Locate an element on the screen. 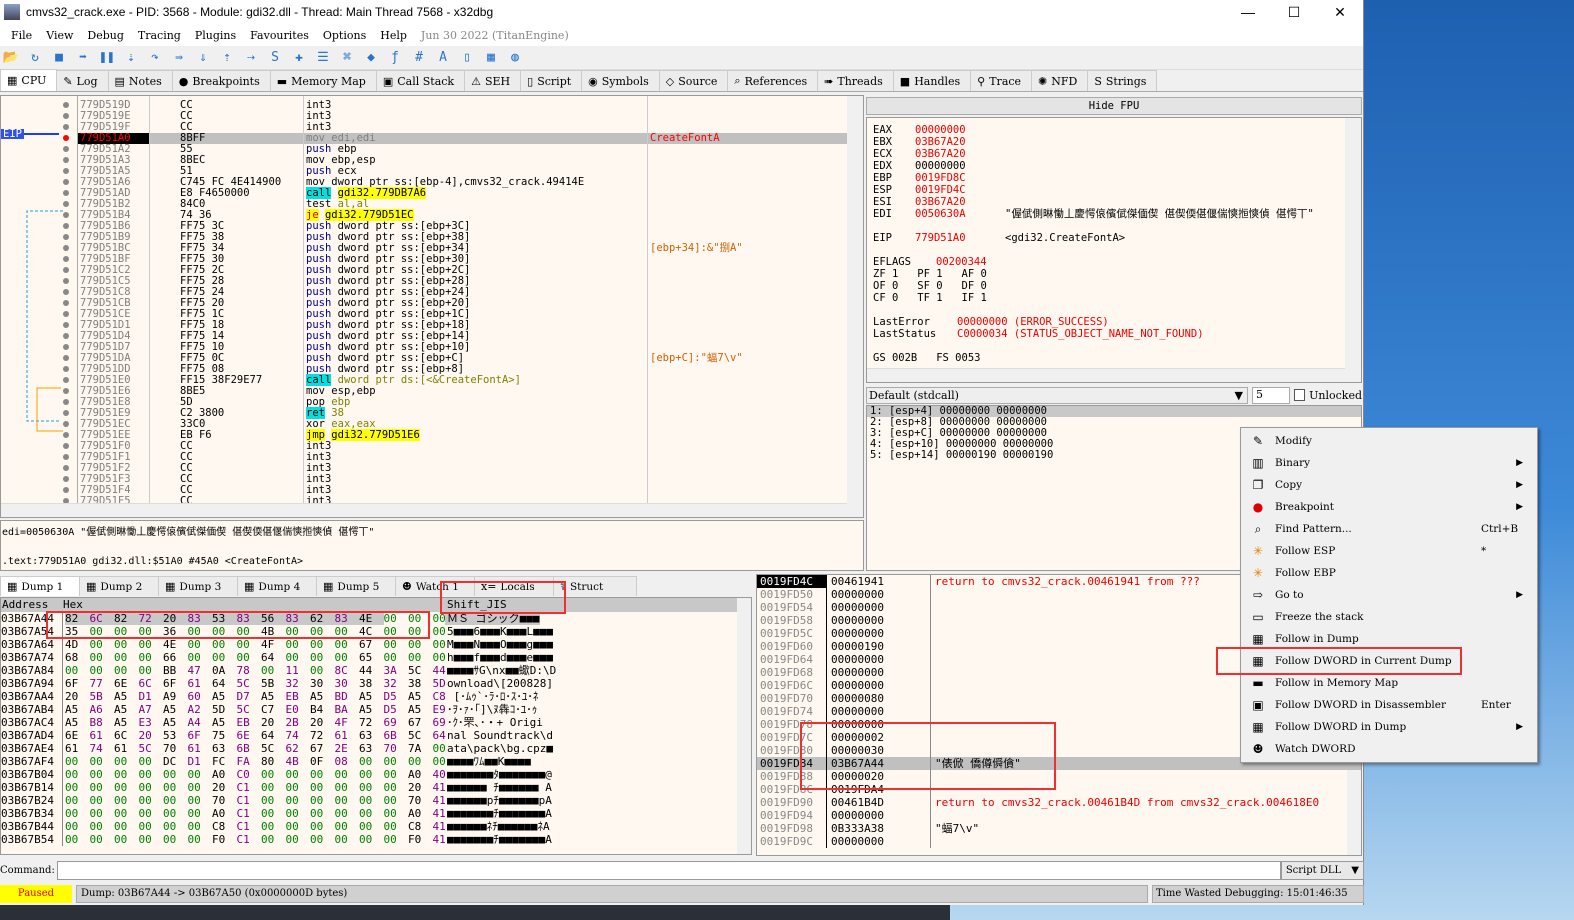 This screenshot has height=920, width=1574. dump-byte: E3 is located at coordinates (151, 722).